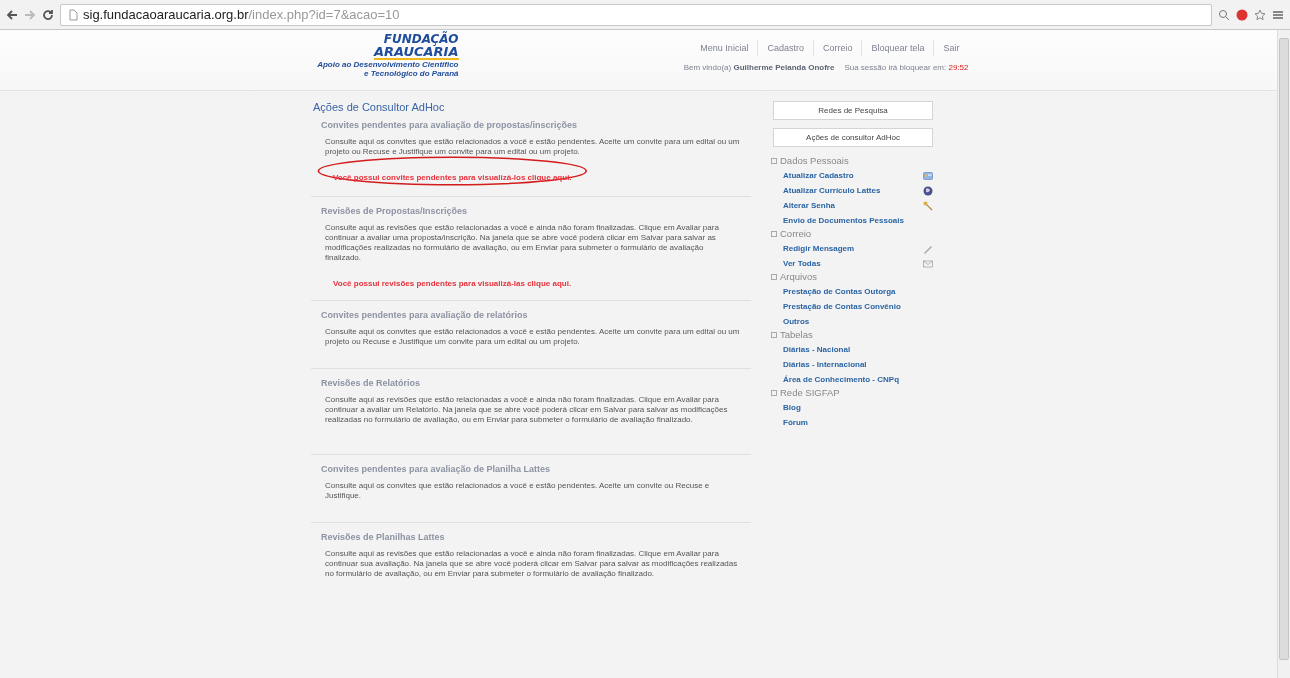 The width and height of the screenshot is (1290, 678). Describe the element at coordinates (425, 315) in the screenshot. I see `section-heading: Convites pendentes para avaliação de relatórios` at that location.